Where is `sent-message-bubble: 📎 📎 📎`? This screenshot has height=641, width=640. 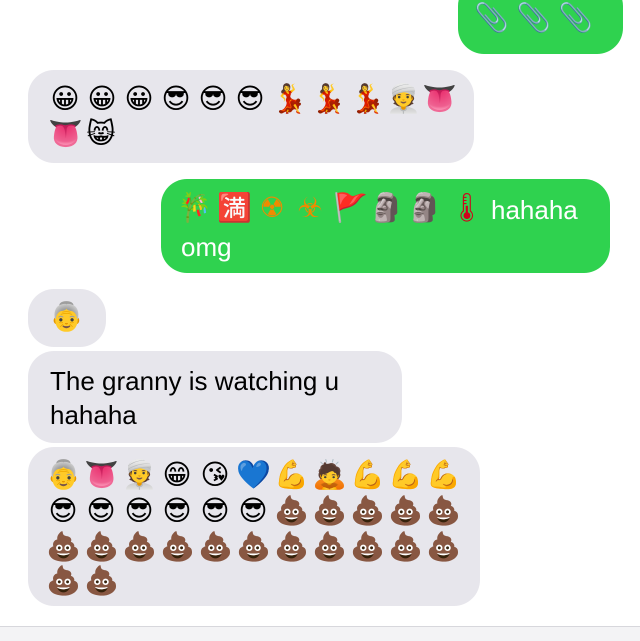 sent-message-bubble: 📎 📎 📎 is located at coordinates (540, 27).